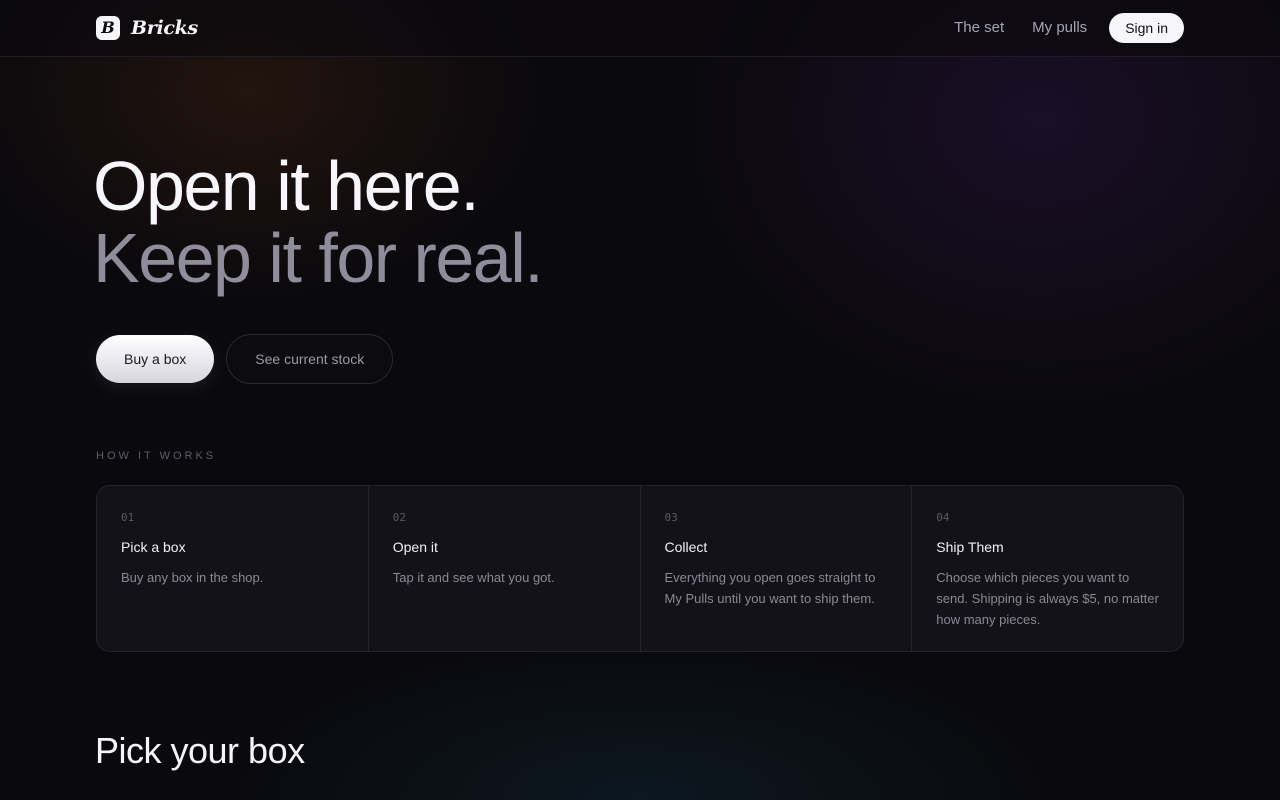 The height and width of the screenshot is (800, 1280). Describe the element at coordinates (156, 456) in the screenshot. I see `how-it-works-label: HOW IT WORKS` at that location.